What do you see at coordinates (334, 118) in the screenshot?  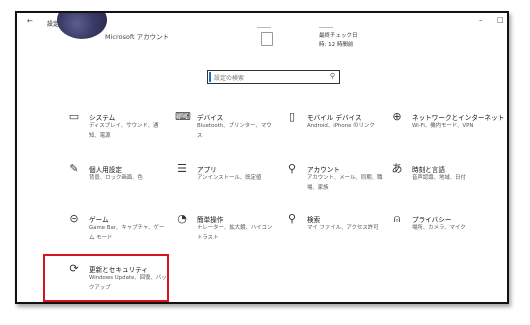 I see `settings-tile-name: モバイル デバイス` at bounding box center [334, 118].